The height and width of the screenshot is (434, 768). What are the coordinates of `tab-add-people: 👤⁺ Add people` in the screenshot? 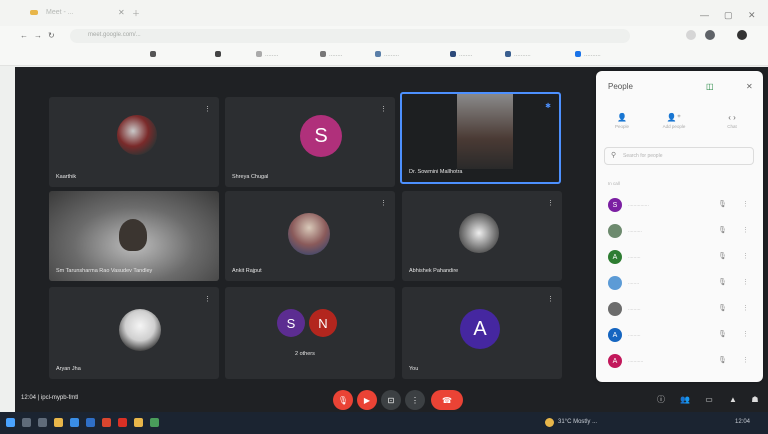 It's located at (674, 121).